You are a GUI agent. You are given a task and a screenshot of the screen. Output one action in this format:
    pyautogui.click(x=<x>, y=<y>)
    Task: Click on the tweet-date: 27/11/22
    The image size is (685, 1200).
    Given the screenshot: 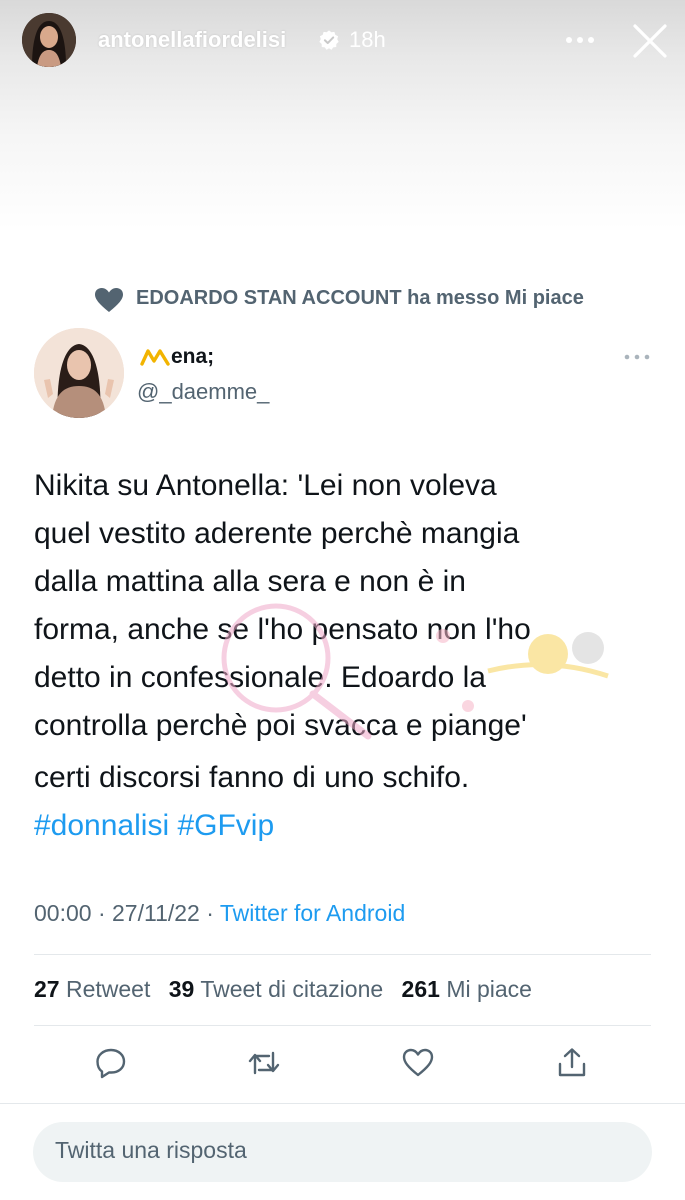 What is the action you would take?
    pyautogui.click(x=156, y=913)
    